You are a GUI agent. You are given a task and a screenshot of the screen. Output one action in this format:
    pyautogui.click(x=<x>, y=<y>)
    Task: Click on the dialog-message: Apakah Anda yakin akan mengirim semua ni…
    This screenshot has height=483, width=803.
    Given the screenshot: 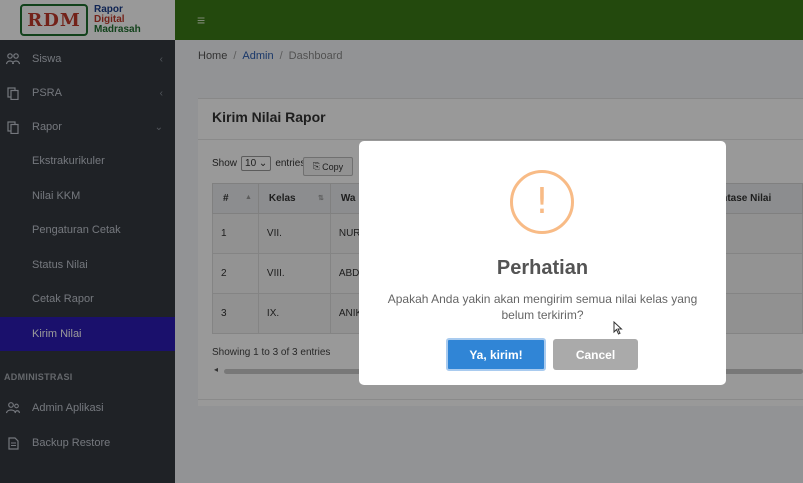 What is the action you would take?
    pyautogui.click(x=542, y=307)
    